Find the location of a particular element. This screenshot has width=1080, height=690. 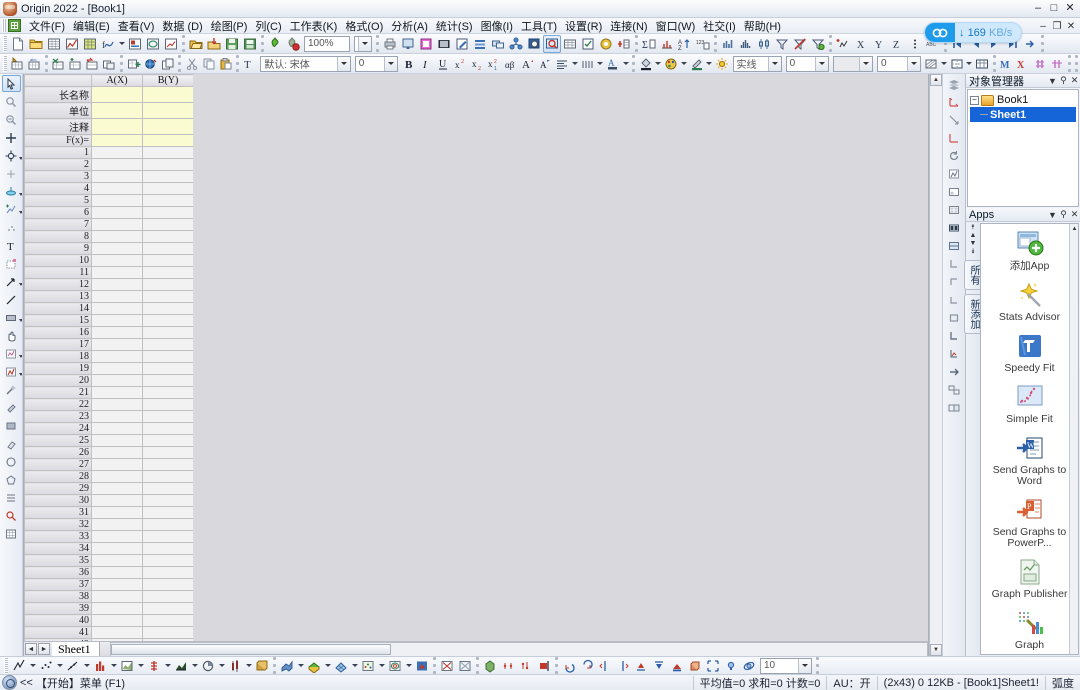

columns-icon is located at coordinates (587, 64).